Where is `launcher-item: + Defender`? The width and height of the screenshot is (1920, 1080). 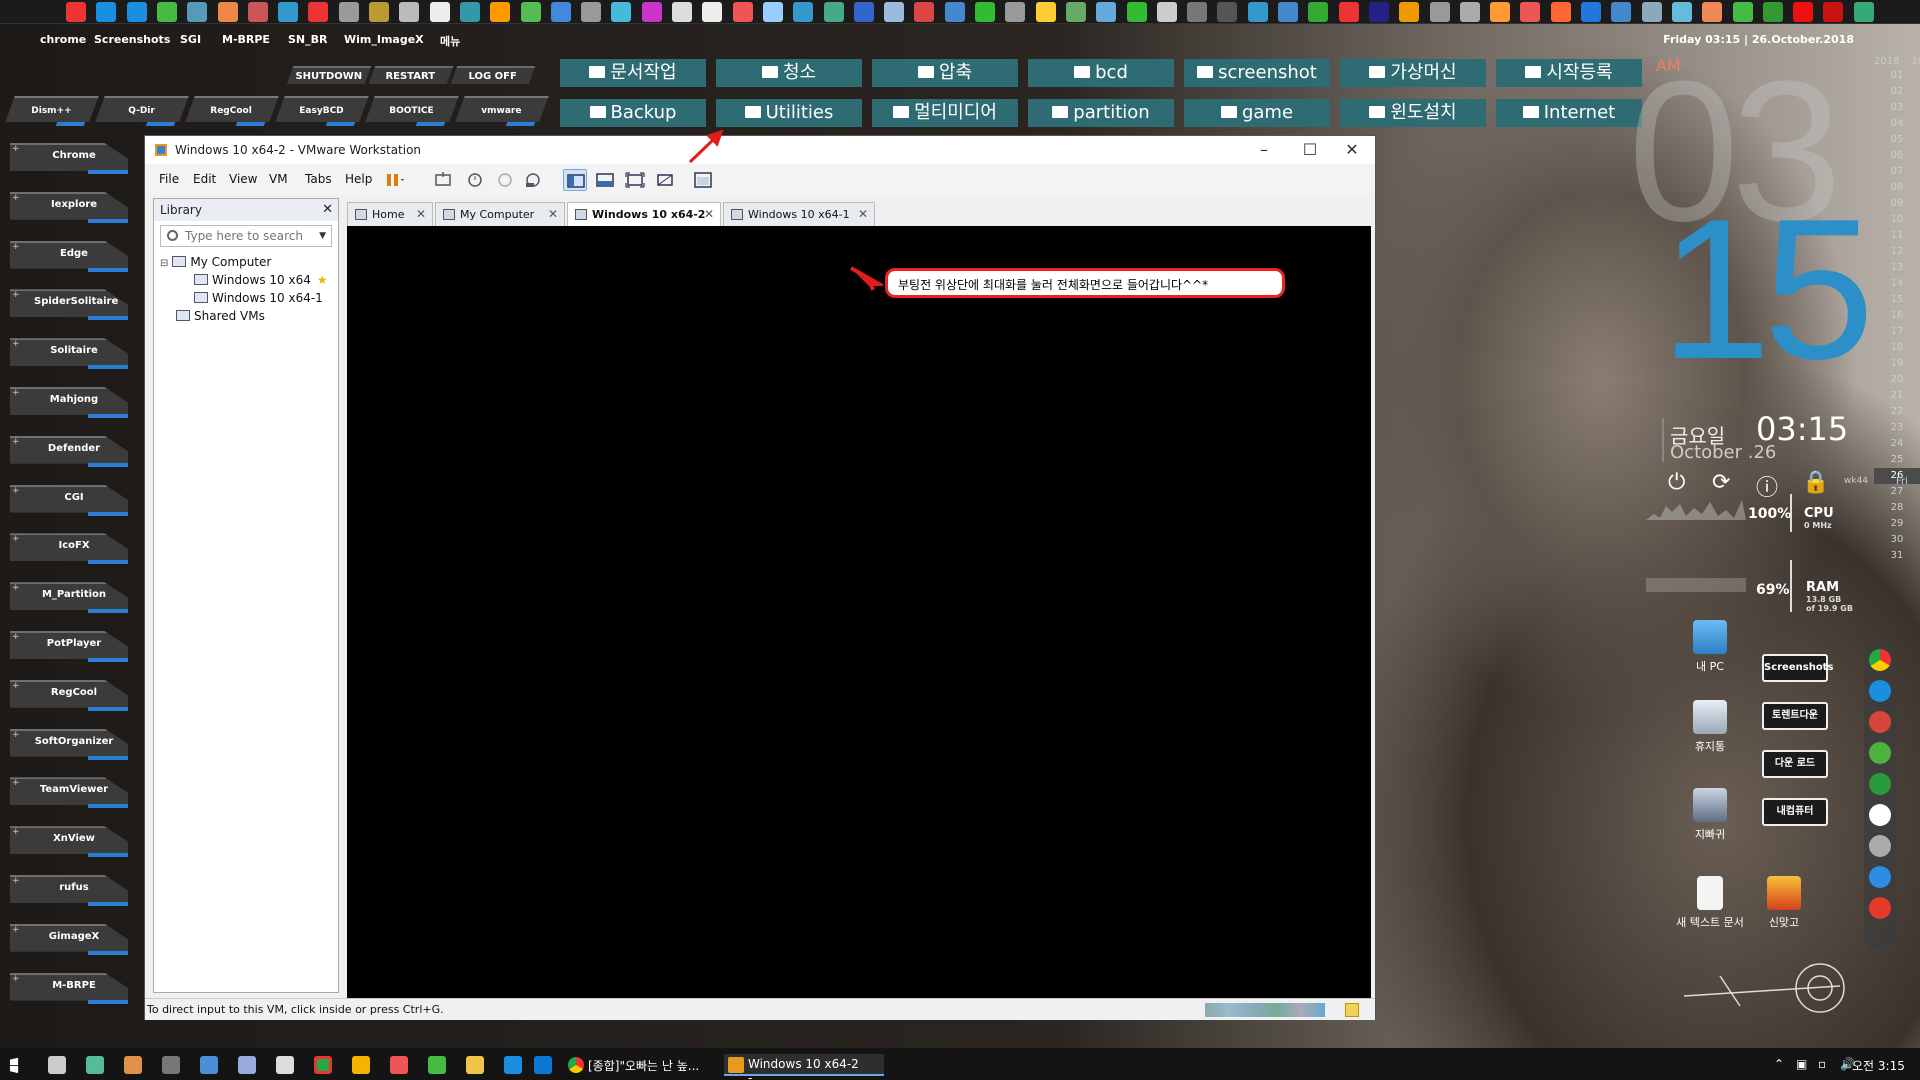 launcher-item: + Defender is located at coordinates (68, 451).